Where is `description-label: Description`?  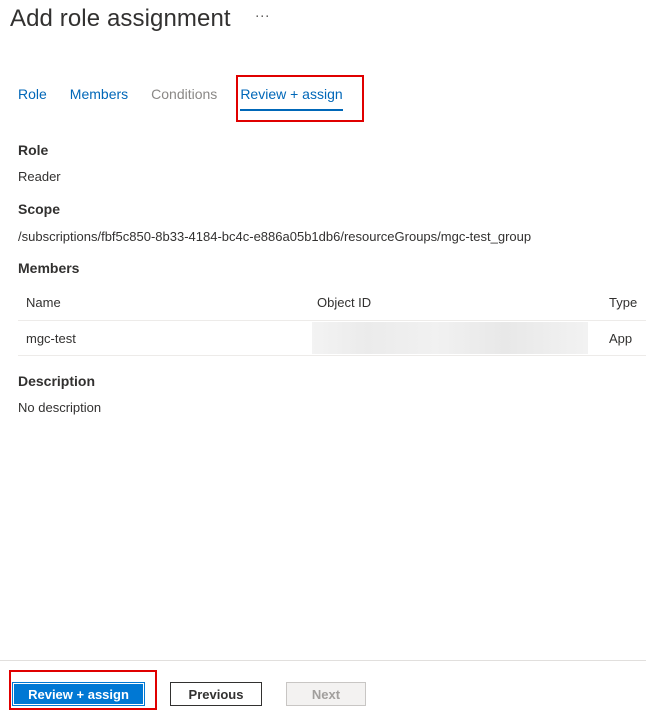 description-label: Description is located at coordinates (57, 381).